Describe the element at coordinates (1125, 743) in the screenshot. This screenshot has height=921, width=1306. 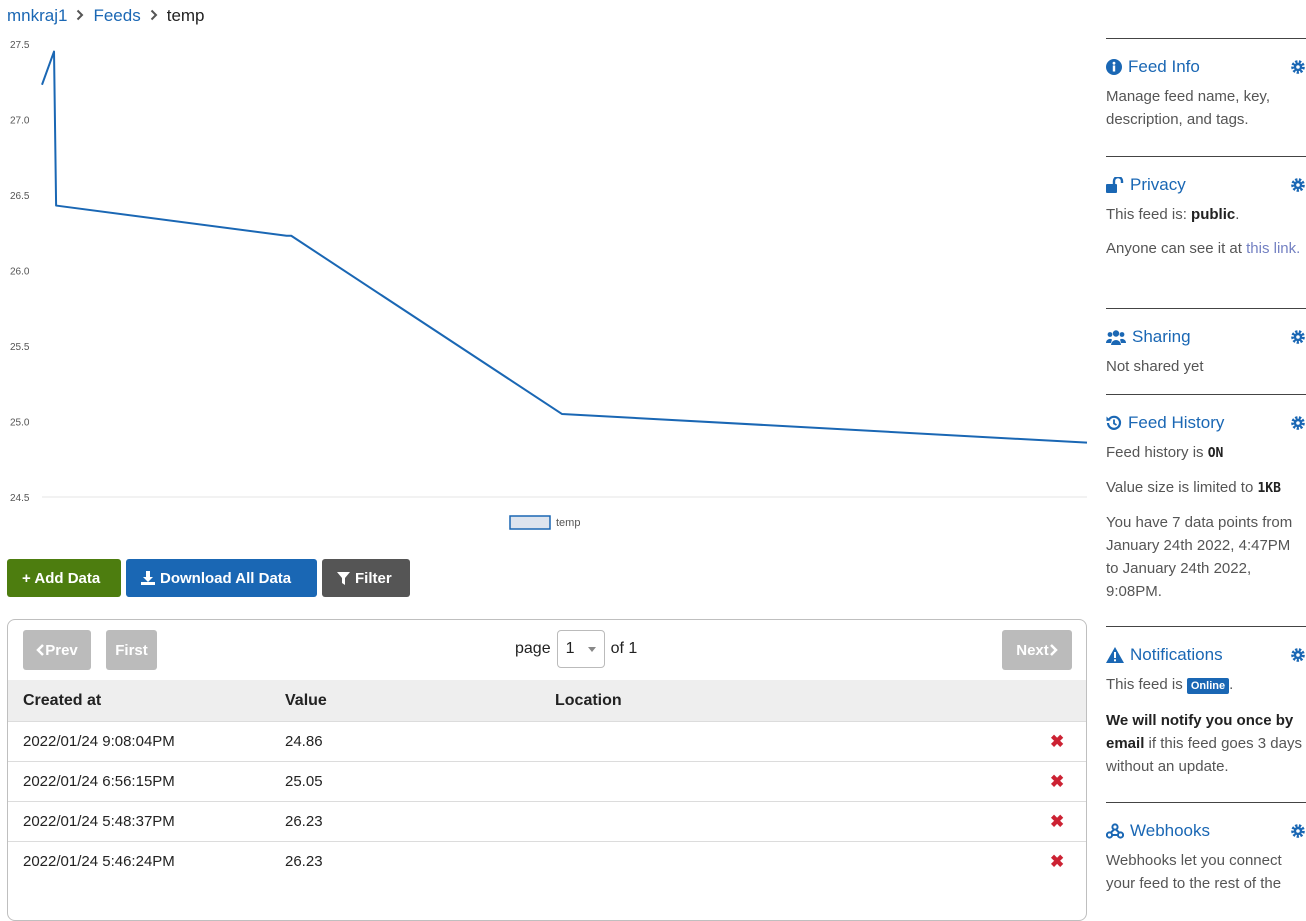
I see `notify-email-text: email` at that location.